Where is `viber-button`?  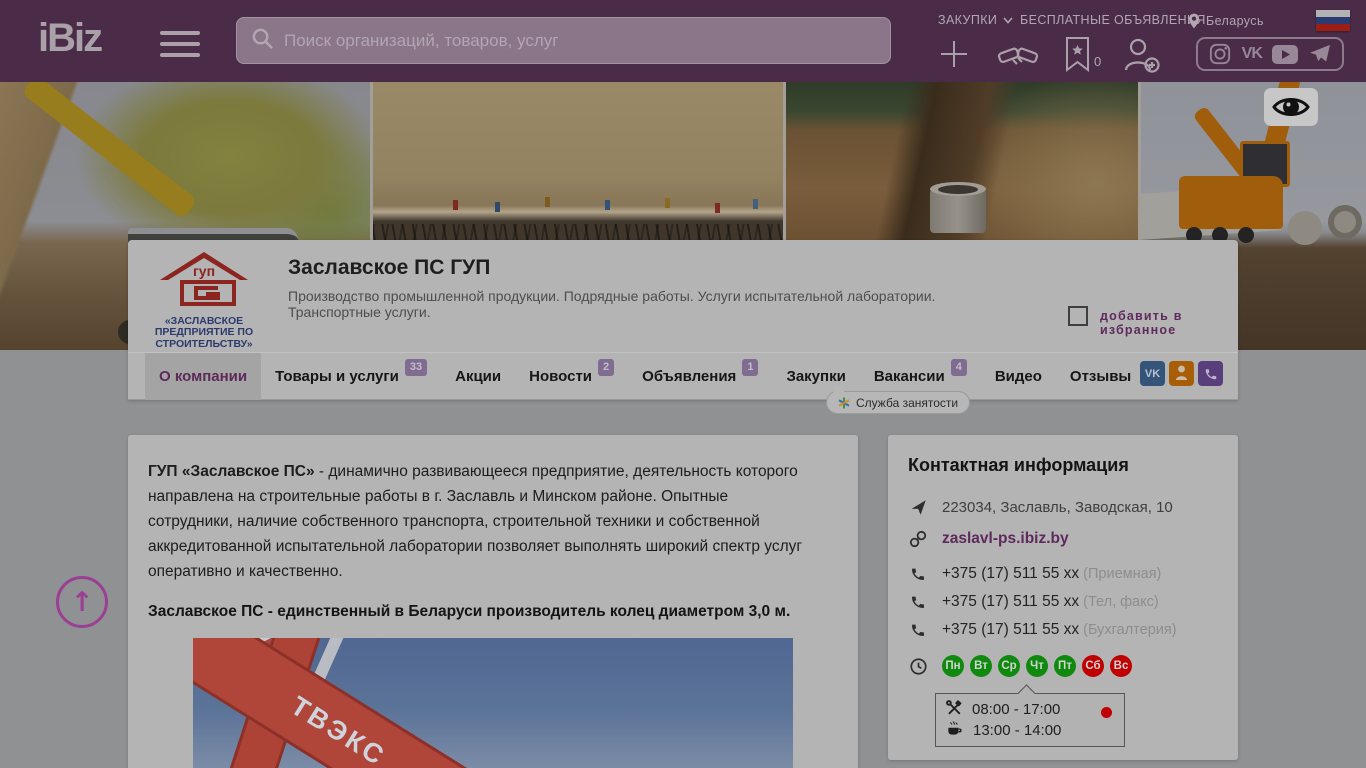 viber-button is located at coordinates (1210, 373).